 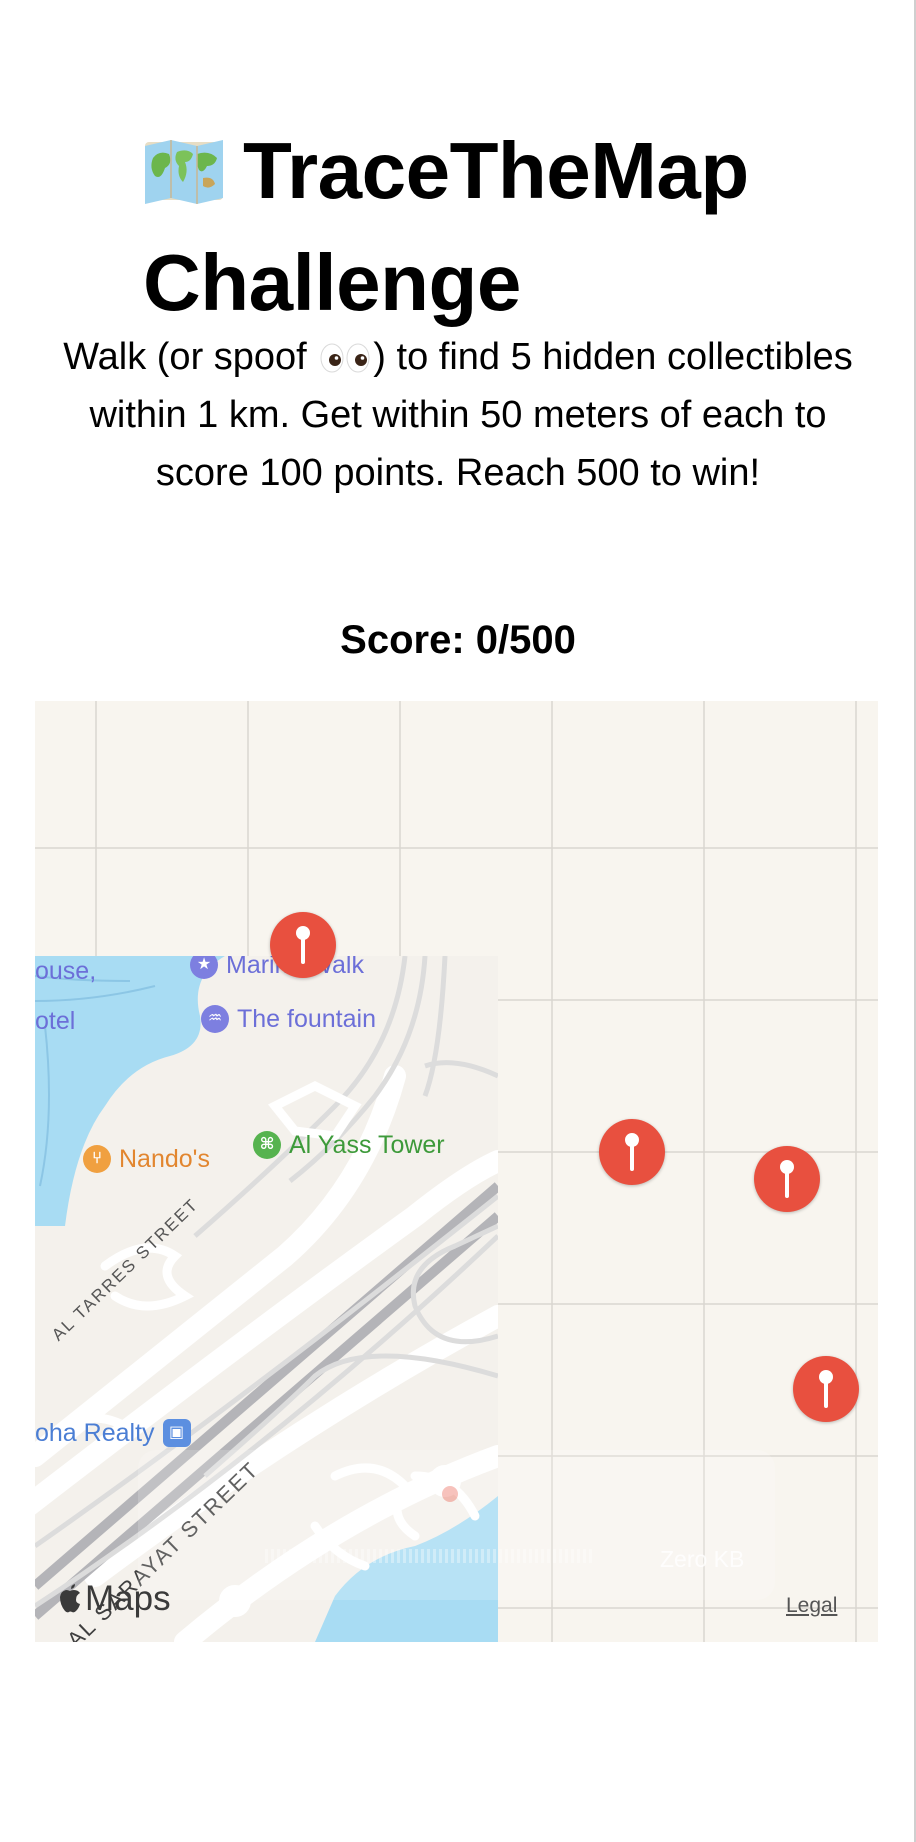 I want to click on poi-the-fountain: ♒ The fountain, so click(x=288, y=1019).